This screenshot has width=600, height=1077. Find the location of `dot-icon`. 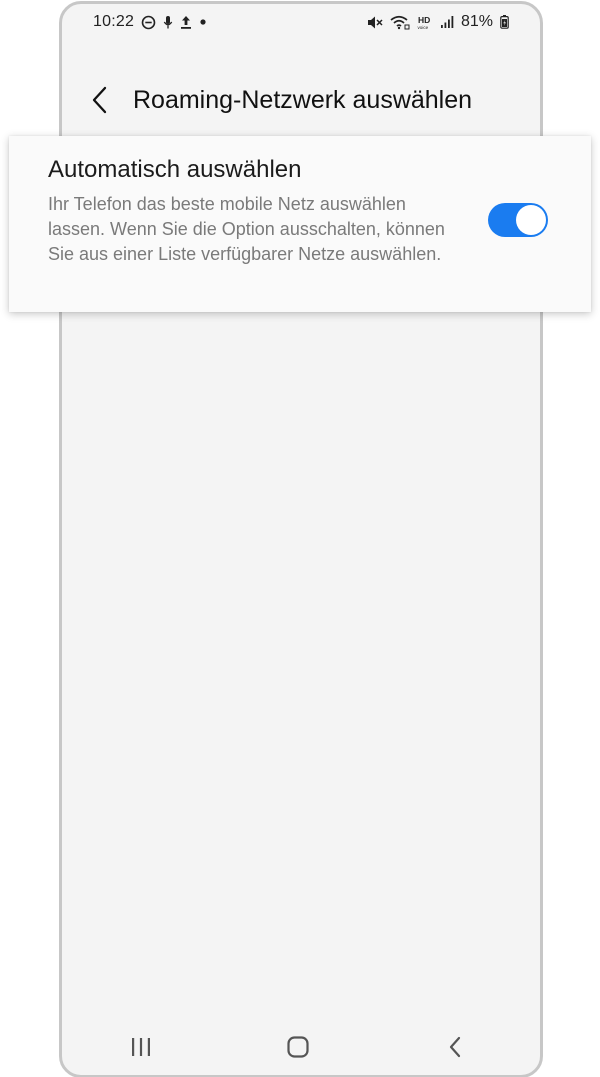

dot-icon is located at coordinates (203, 22).